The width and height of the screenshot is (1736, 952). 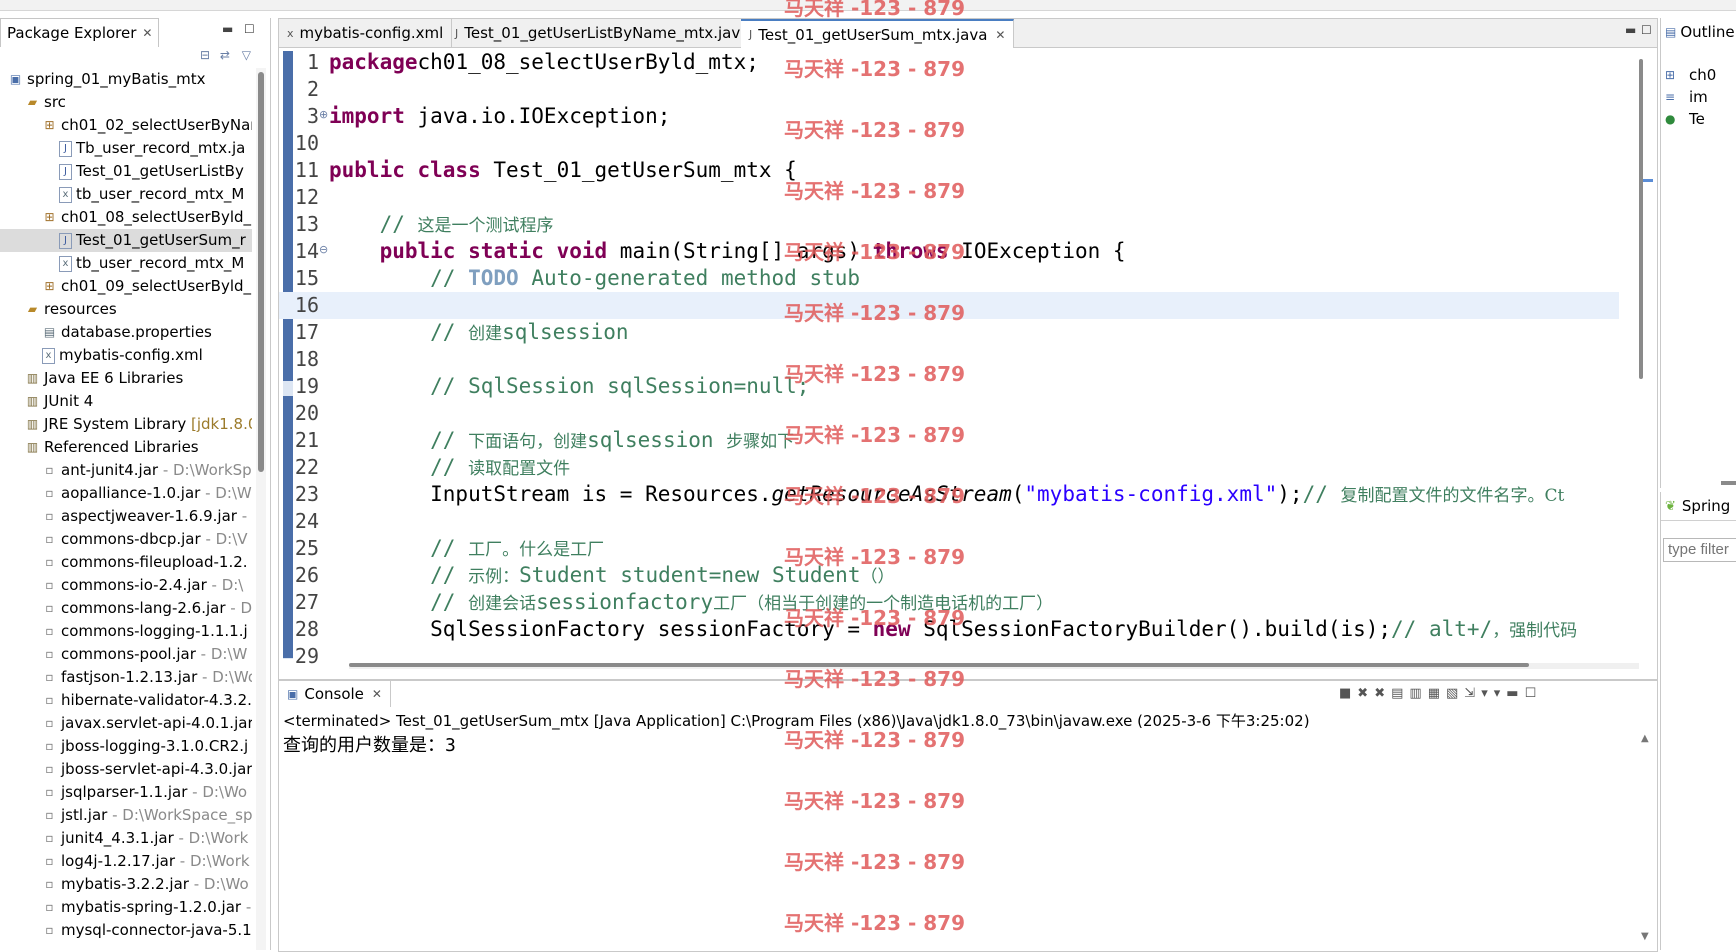 What do you see at coordinates (155, 746) in the screenshot?
I see `tree-item-label: jboss-logging-3.1.0.CR2.j` at bounding box center [155, 746].